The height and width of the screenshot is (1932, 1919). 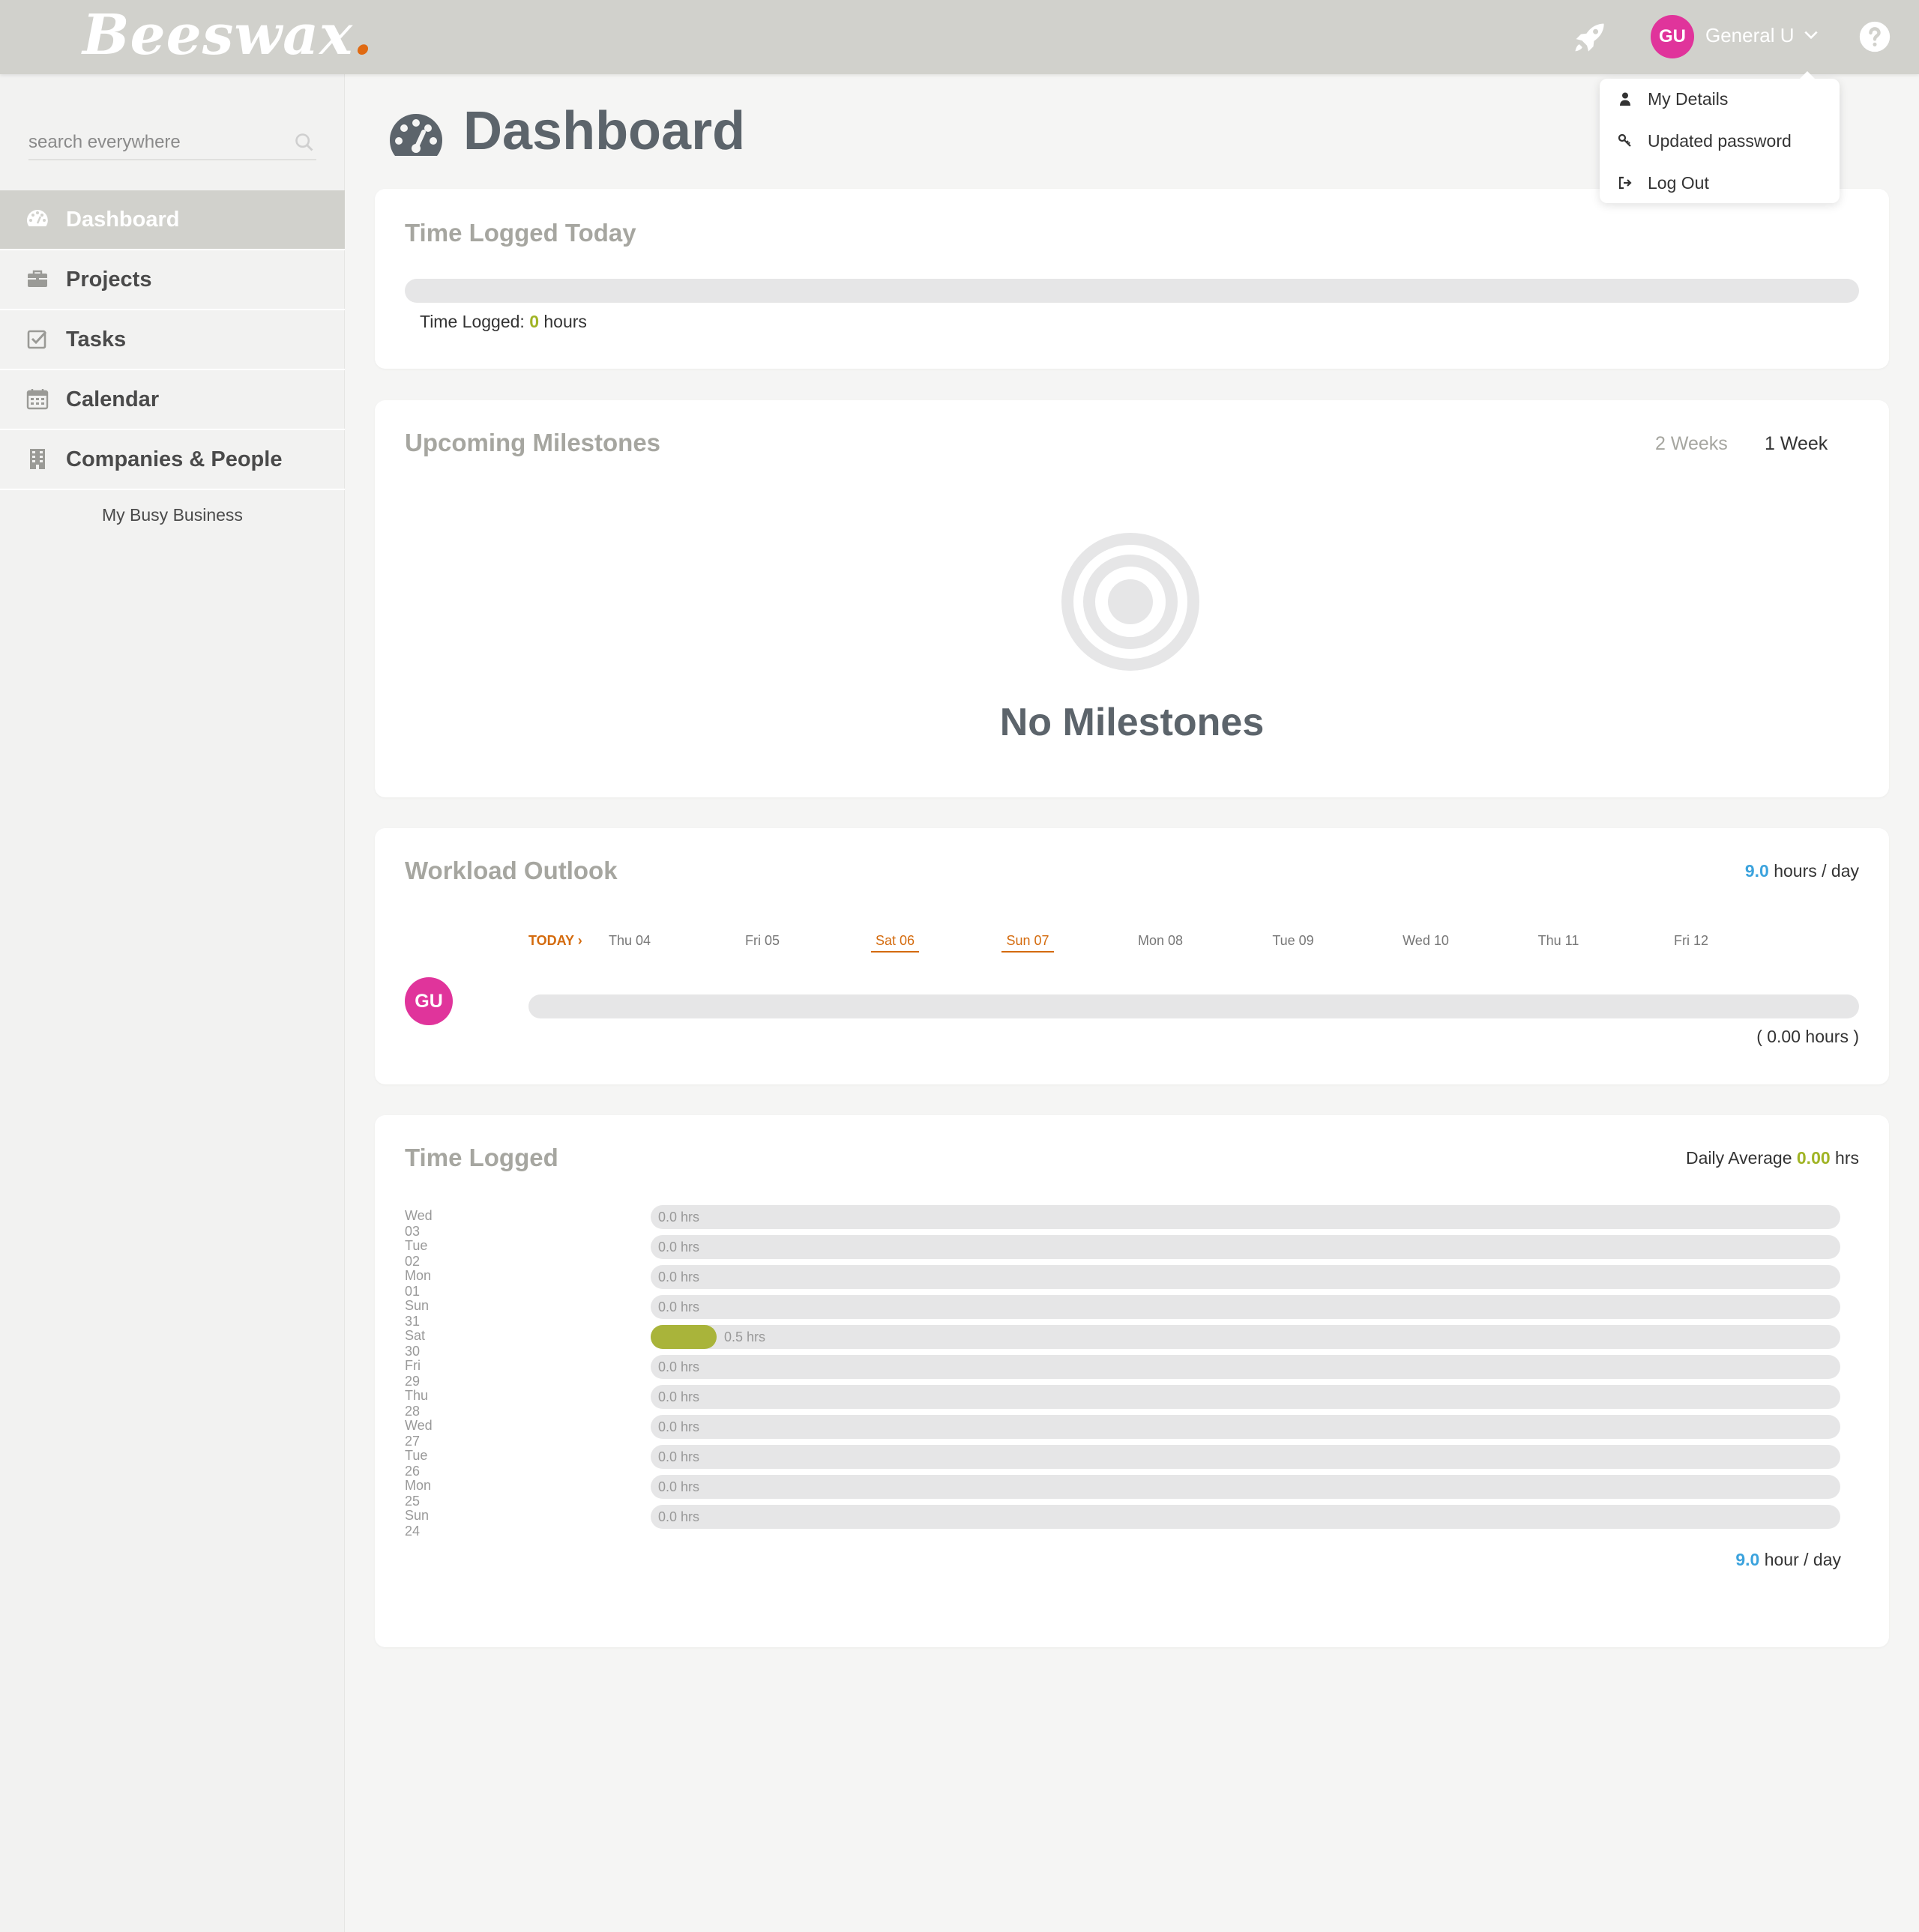 What do you see at coordinates (155, 142) in the screenshot?
I see `search-input` at bounding box center [155, 142].